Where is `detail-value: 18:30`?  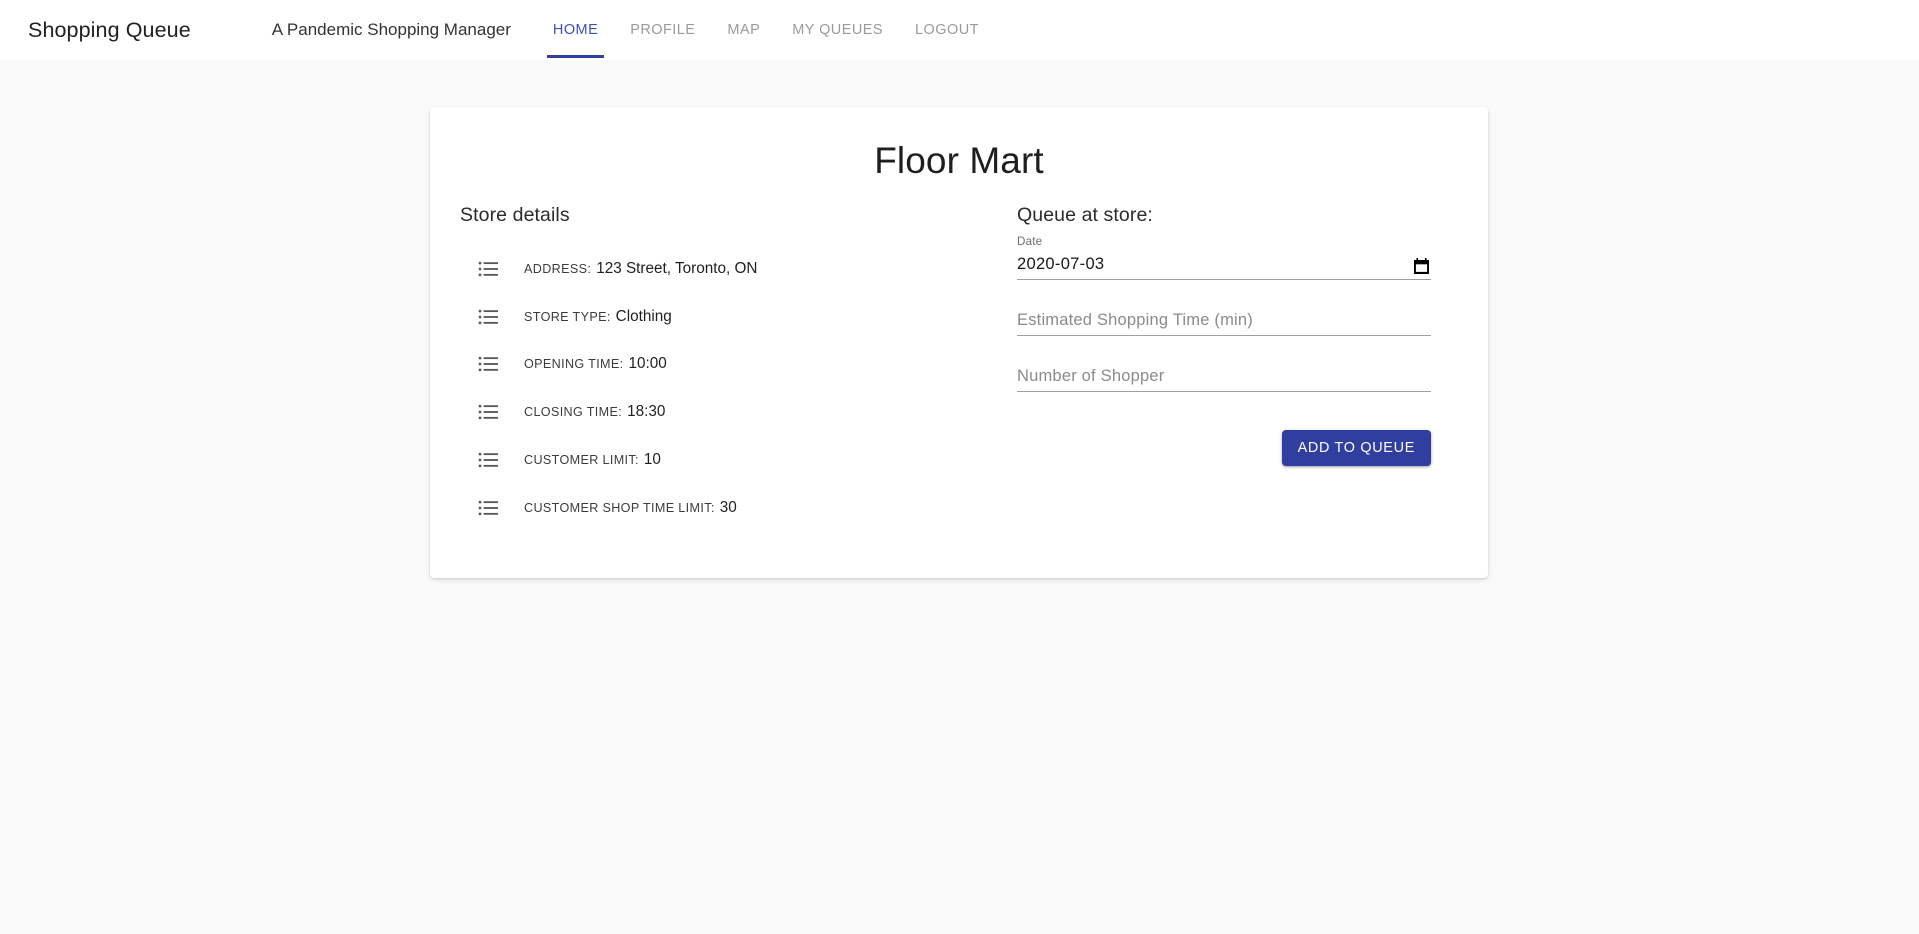
detail-value: 18:30 is located at coordinates (646, 412).